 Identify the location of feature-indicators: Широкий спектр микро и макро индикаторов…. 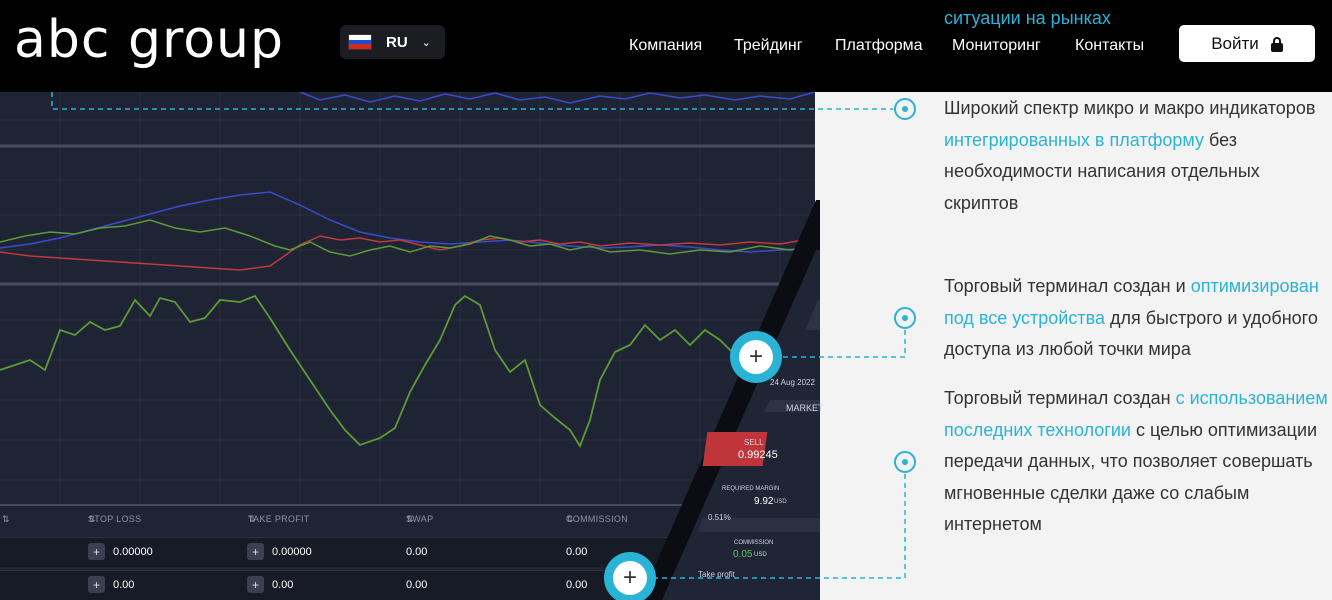
(1138, 156).